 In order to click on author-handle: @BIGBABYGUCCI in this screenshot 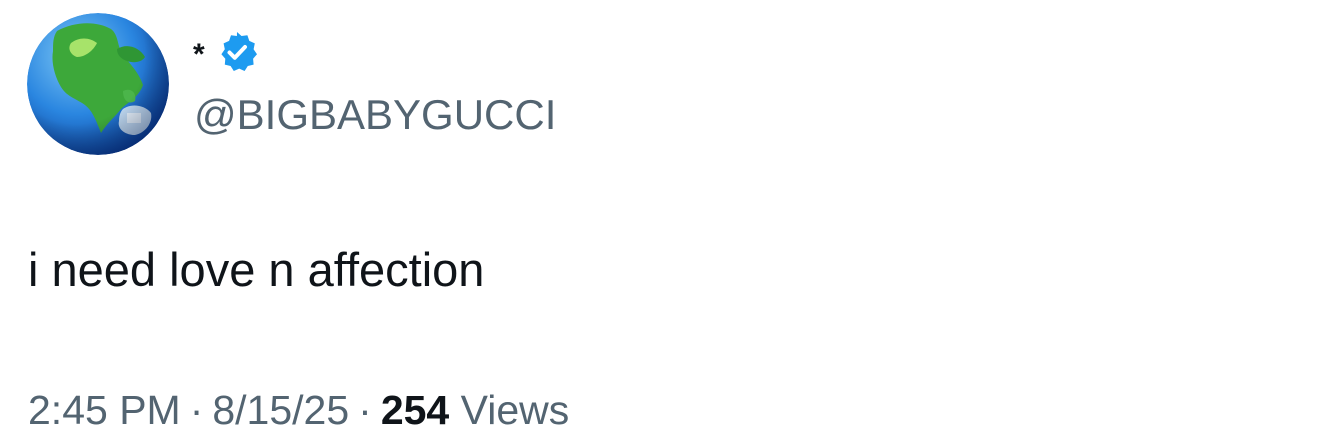, I will do `click(375, 115)`.